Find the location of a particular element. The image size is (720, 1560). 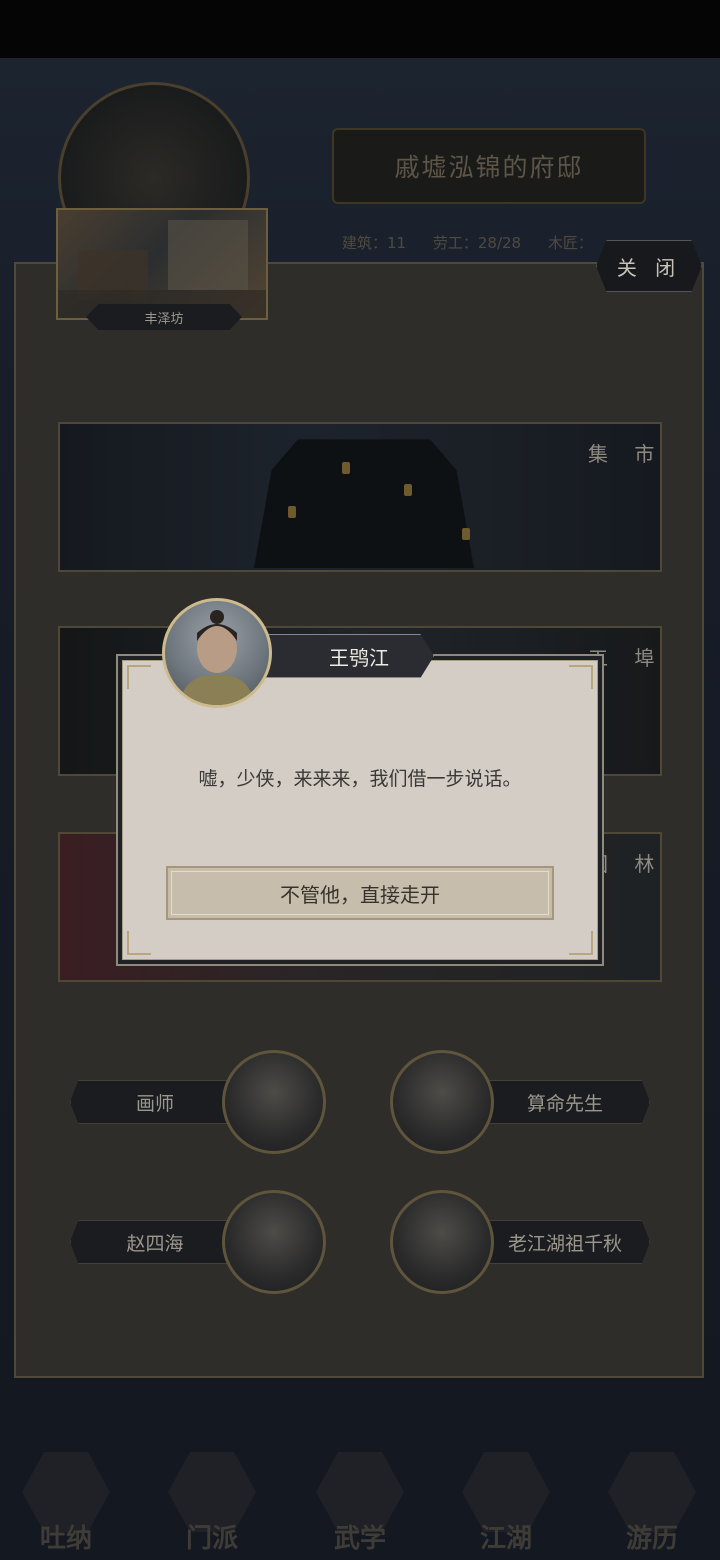

zhao-sihai-portrait-icon is located at coordinates (274, 1242).